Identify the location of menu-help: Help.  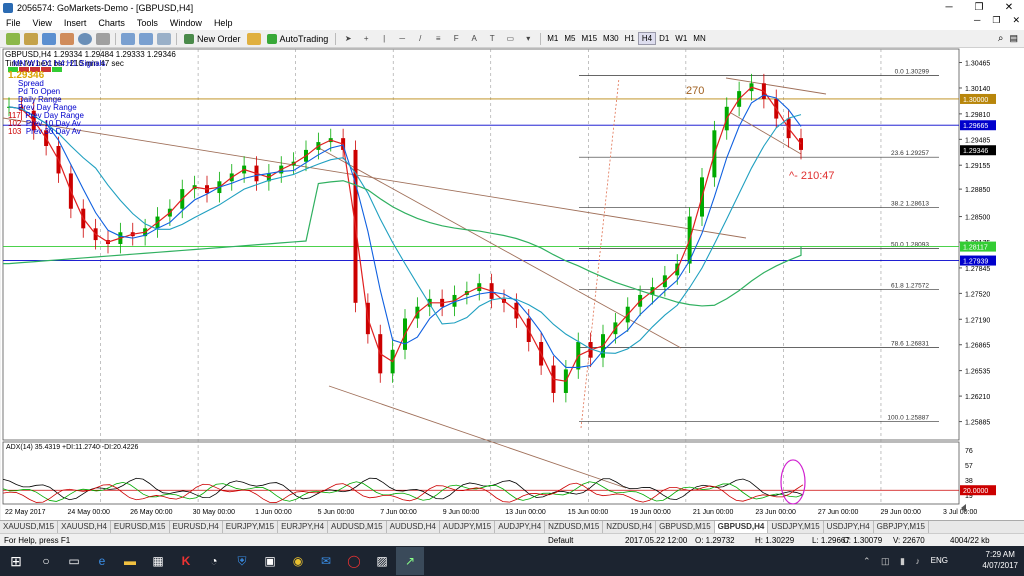
(223, 23).